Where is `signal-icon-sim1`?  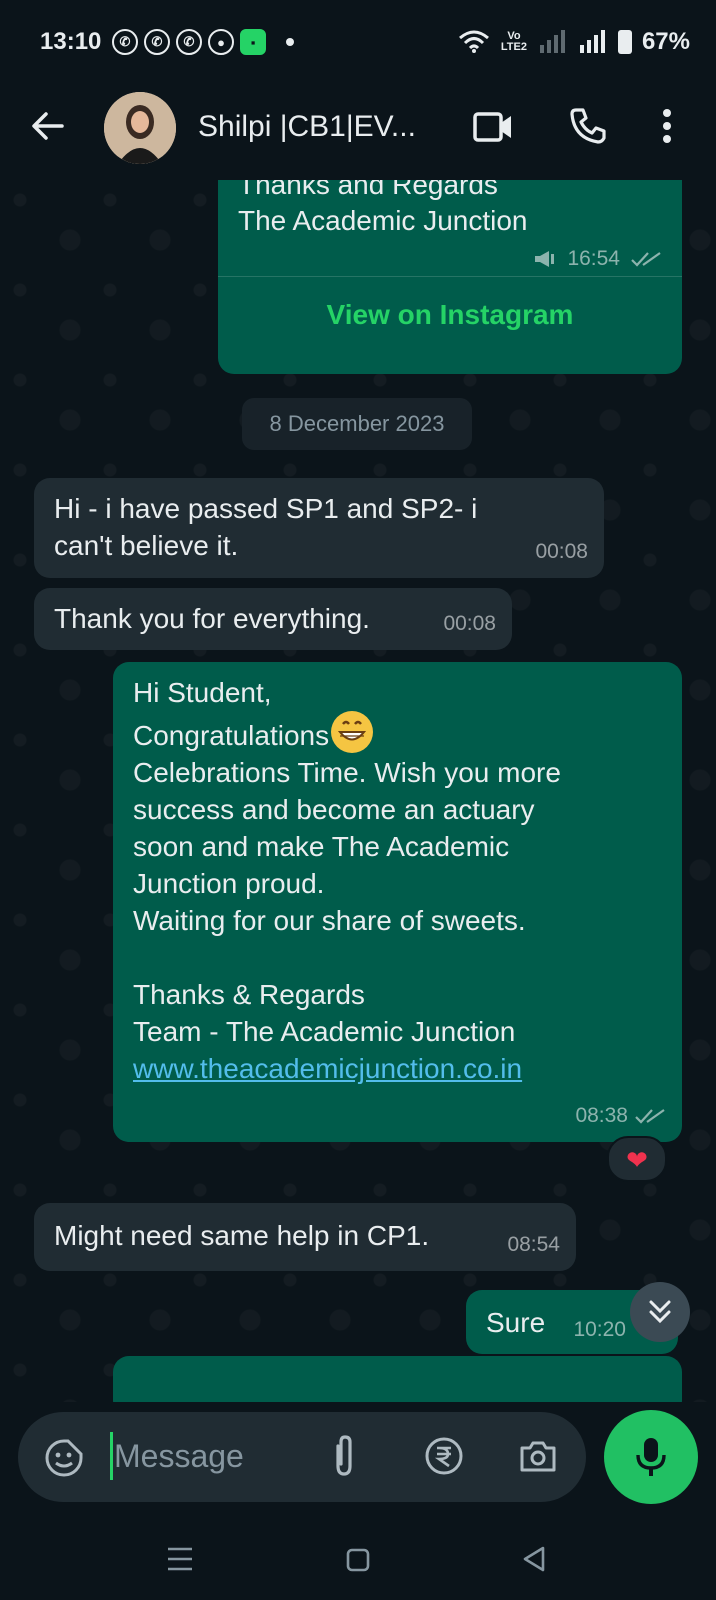 signal-icon-sim1 is located at coordinates (592, 41).